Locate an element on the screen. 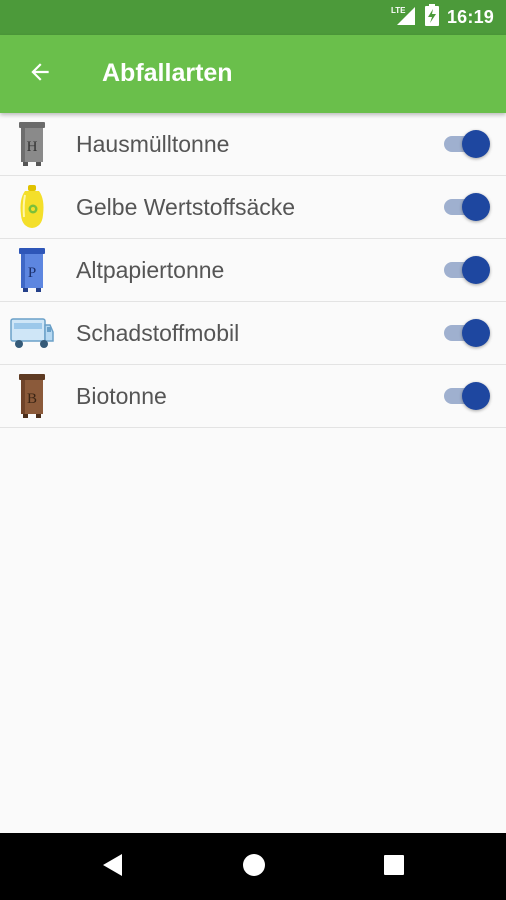  yellow-bag-icon is located at coordinates (32, 207).